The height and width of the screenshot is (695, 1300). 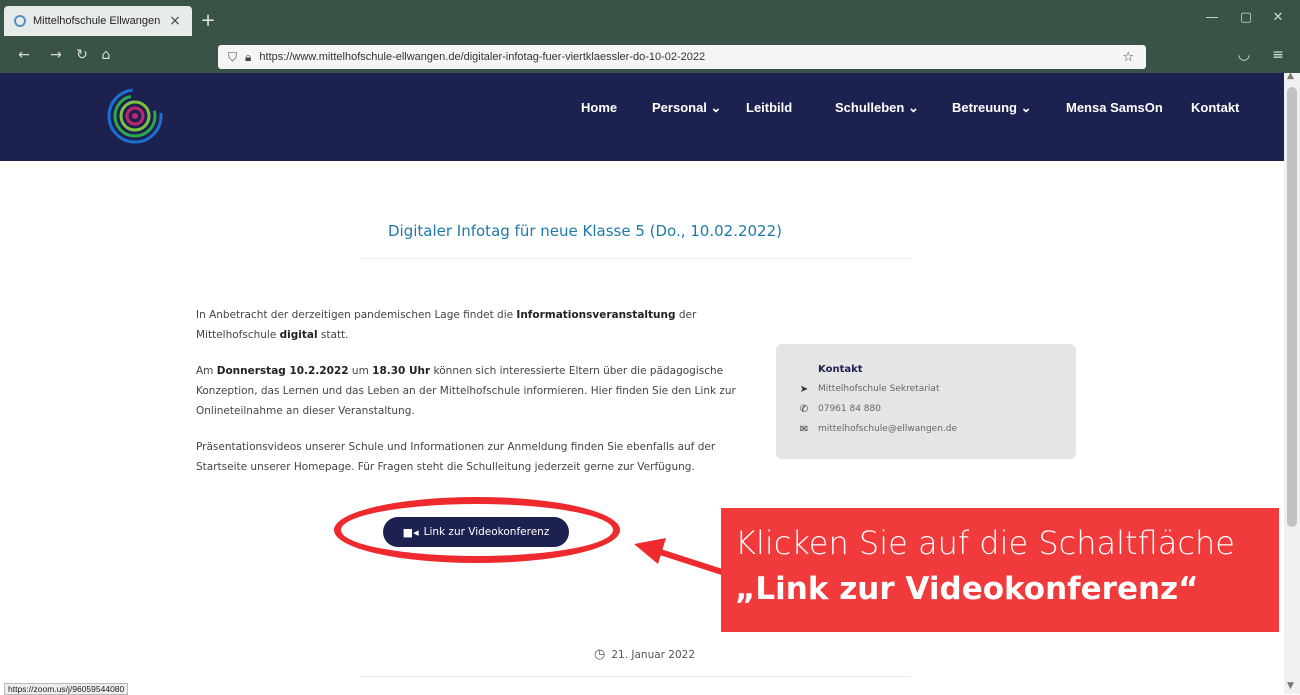 What do you see at coordinates (206, 371) in the screenshot?
I see `text: Am` at bounding box center [206, 371].